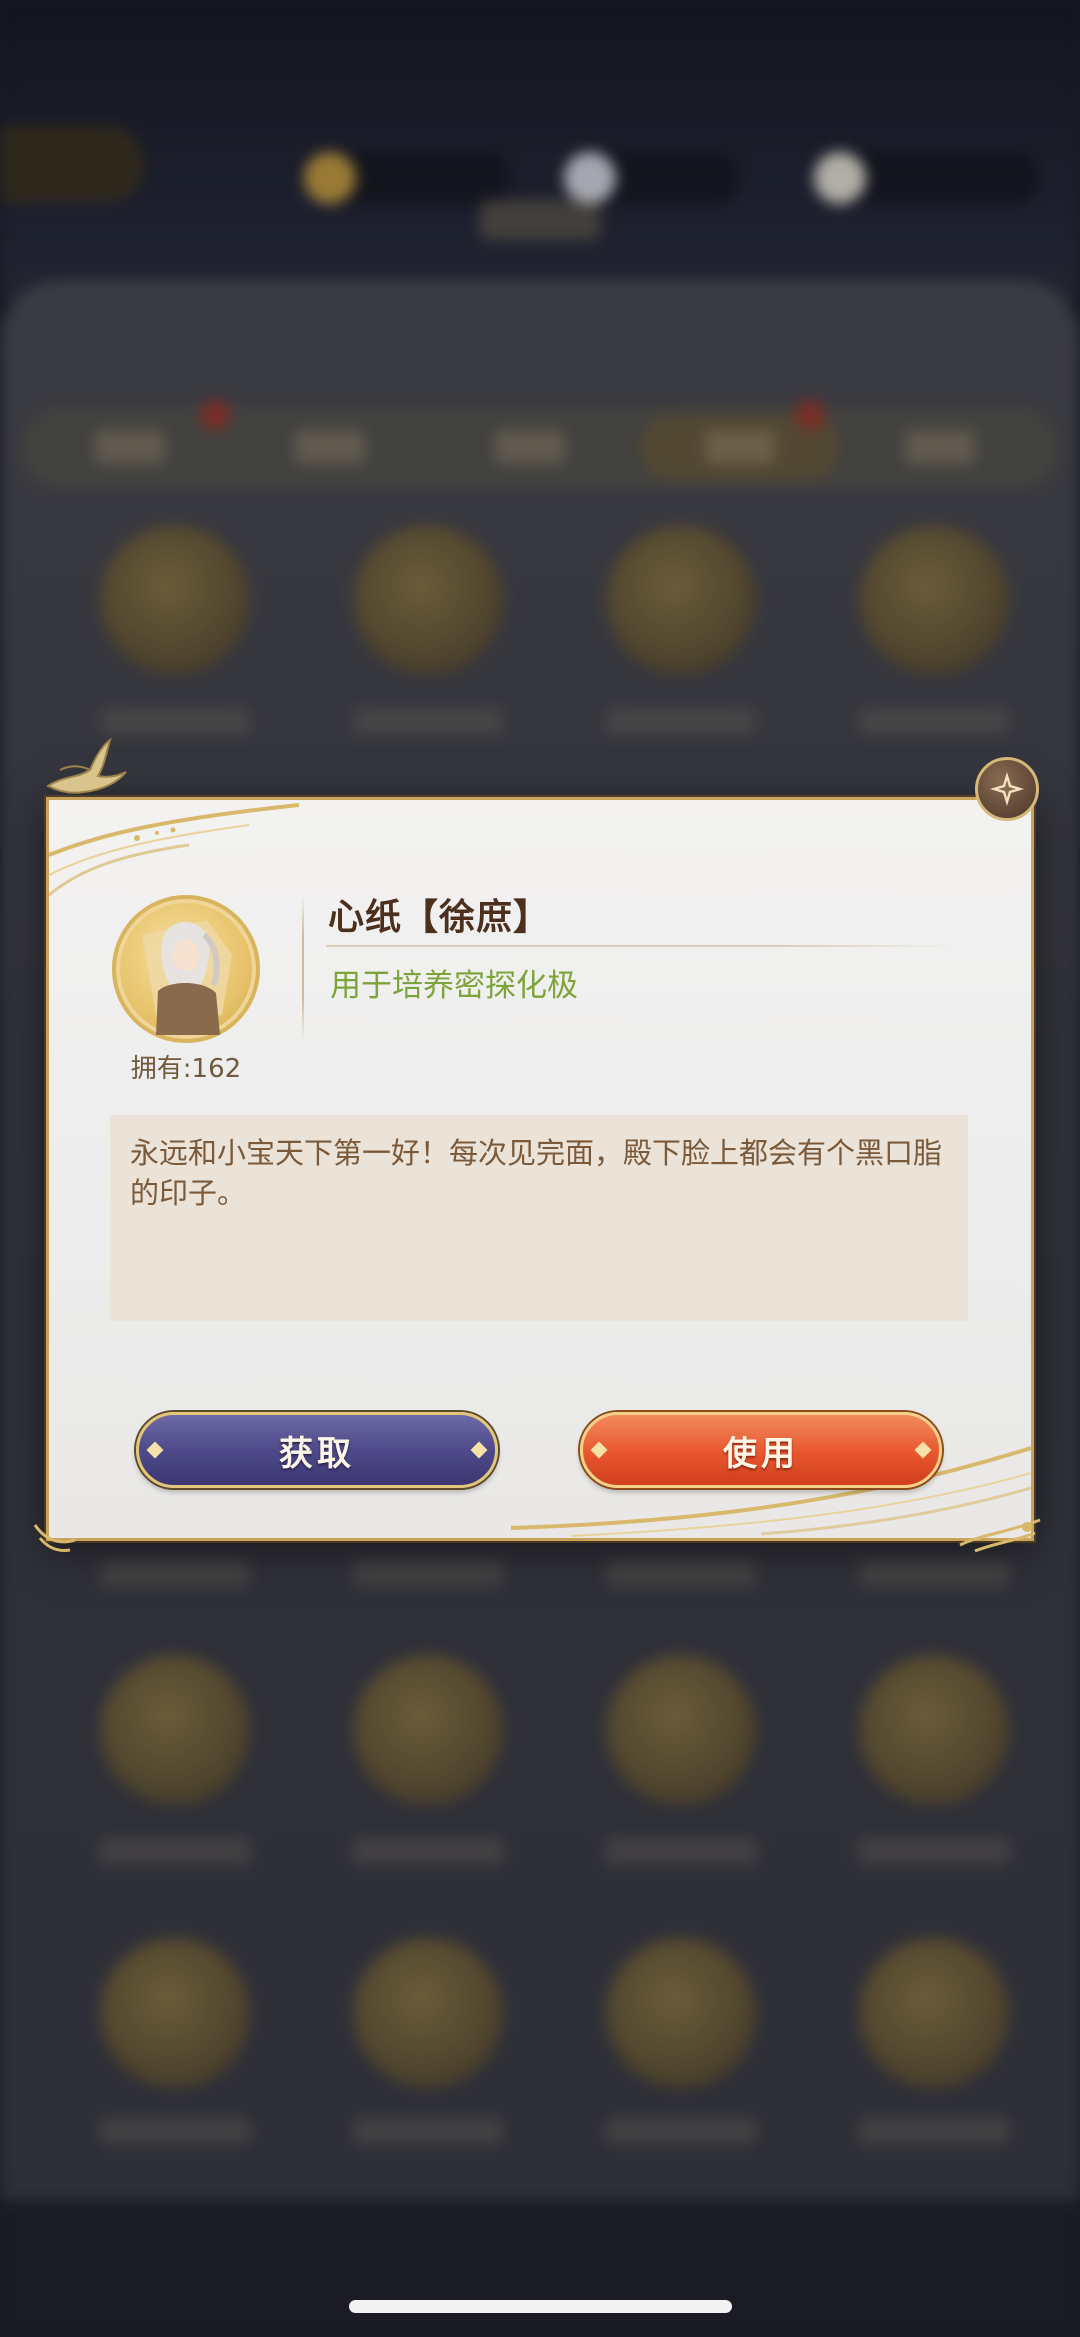  I want to click on character-portrait-icon, so click(187, 977).